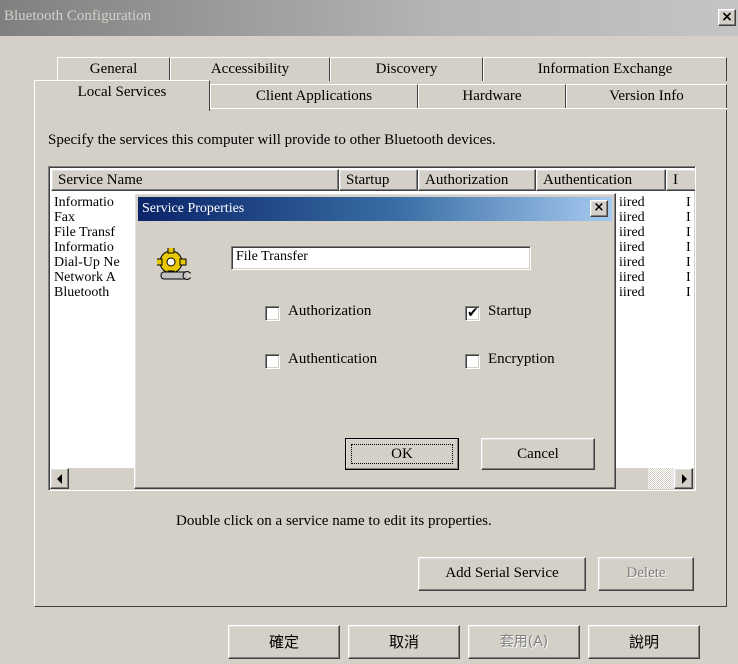  I want to click on column-header-label: Authorization, so click(467, 180).